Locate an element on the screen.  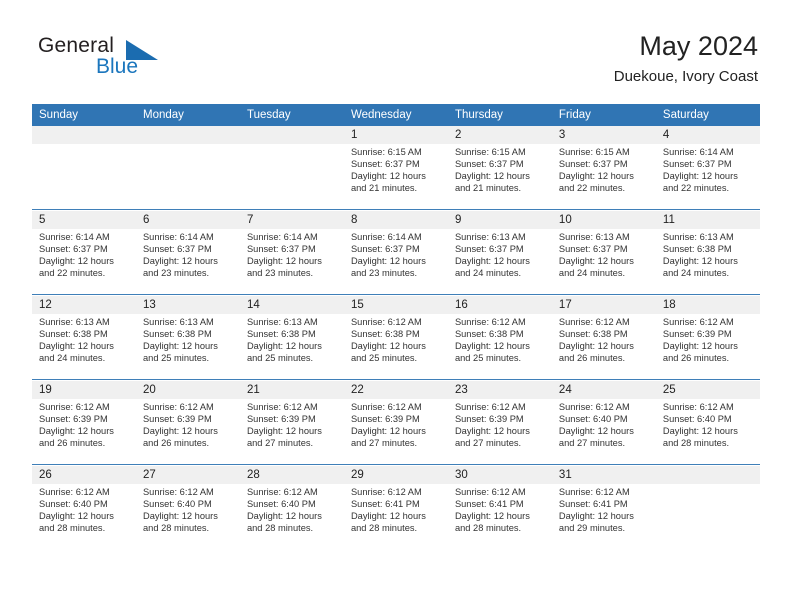
day-number: 21 is located at coordinates (291, 390).